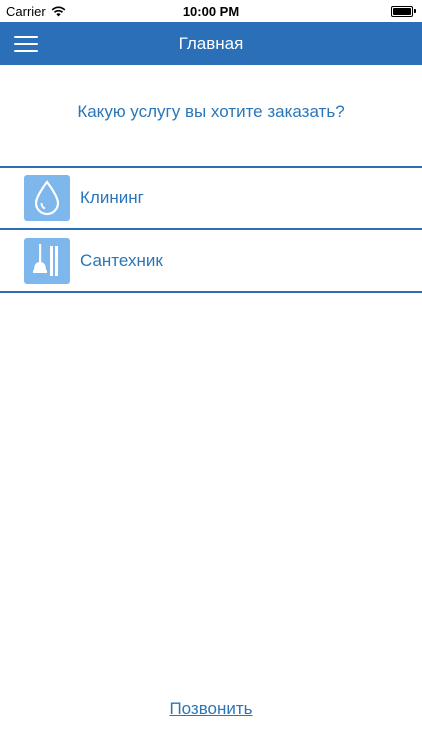 The image size is (422, 750). I want to click on navigation-bar: Главная, so click(211, 43).